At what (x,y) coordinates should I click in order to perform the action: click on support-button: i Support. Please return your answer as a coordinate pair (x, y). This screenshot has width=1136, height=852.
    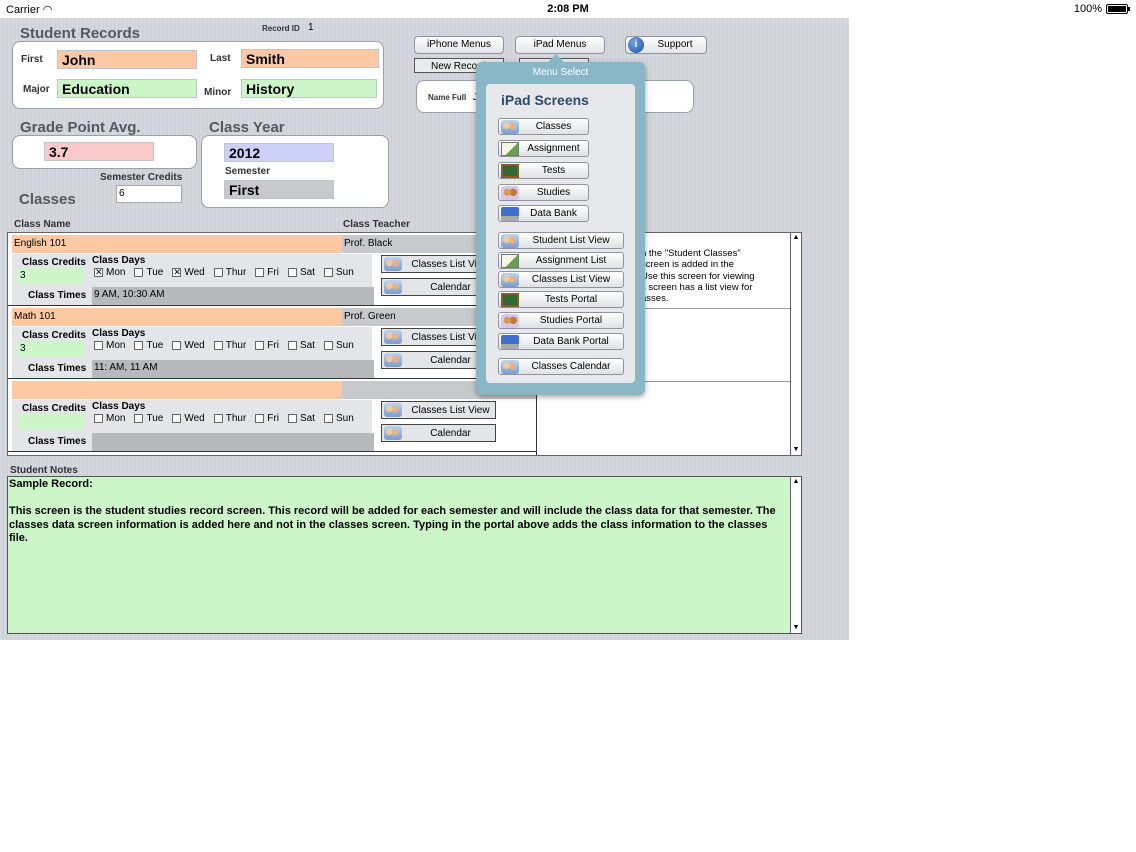
    Looking at the image, I should click on (666, 45).